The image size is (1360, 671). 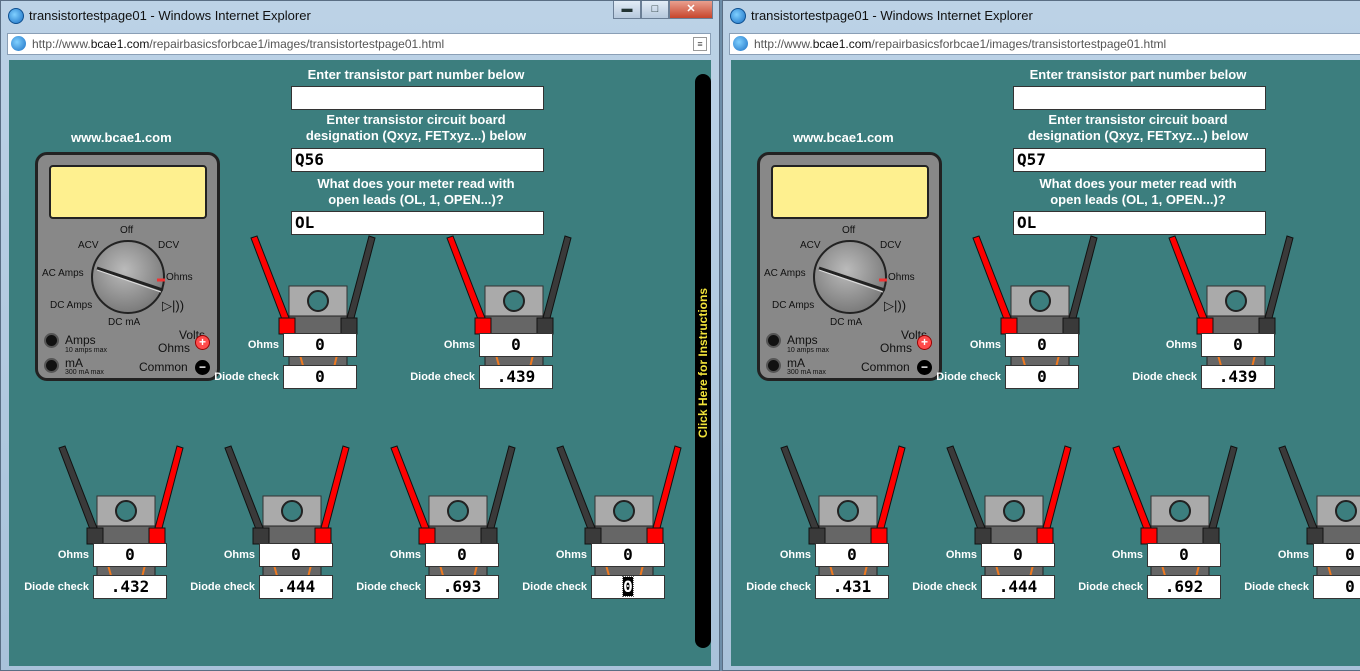 What do you see at coordinates (703, 363) in the screenshot?
I see `instructions-link: Click Here for Instructions` at bounding box center [703, 363].